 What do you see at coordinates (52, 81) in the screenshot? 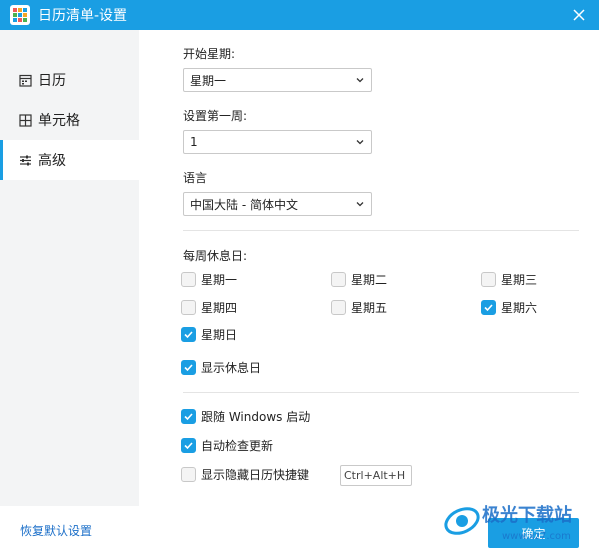
I see `sidebar-item-label: 日历` at bounding box center [52, 81].